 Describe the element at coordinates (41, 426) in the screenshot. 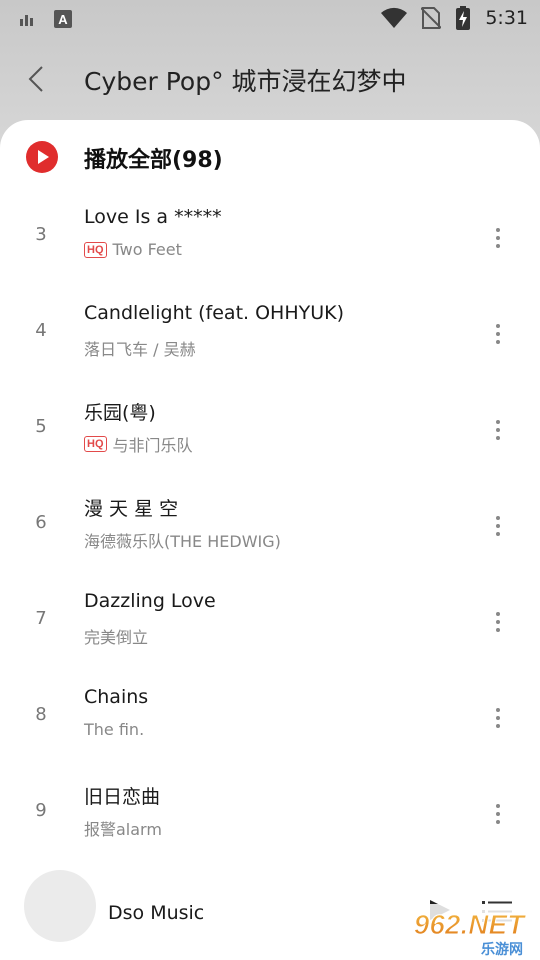

I see `track-number: 5` at that location.